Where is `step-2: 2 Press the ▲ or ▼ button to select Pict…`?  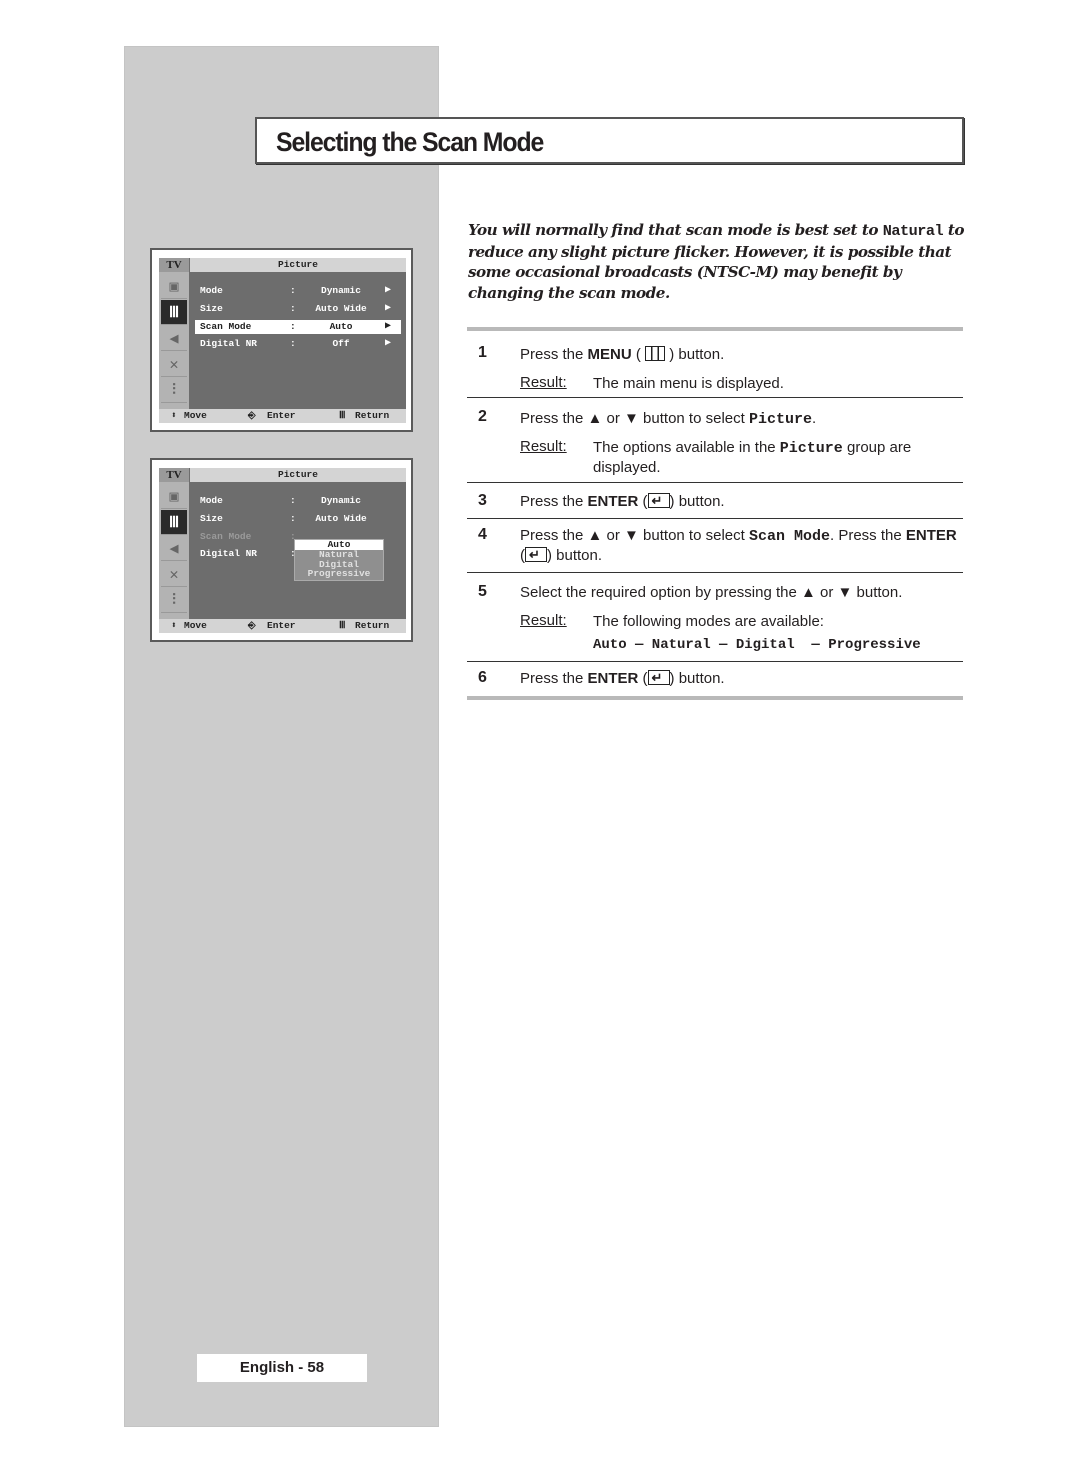 step-2: 2 Press the ▲ or ▼ button to select Pict… is located at coordinates (715, 440).